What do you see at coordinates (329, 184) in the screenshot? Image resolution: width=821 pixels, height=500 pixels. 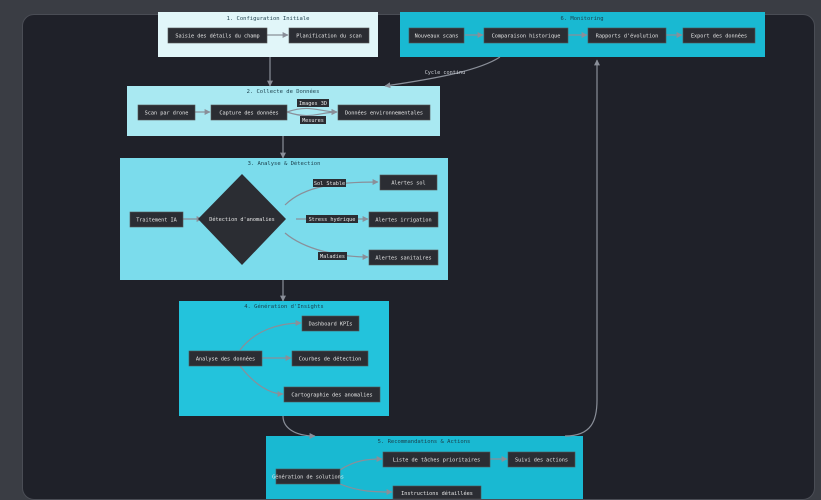 I see `edge-label-sol: Sol Stable` at bounding box center [329, 184].